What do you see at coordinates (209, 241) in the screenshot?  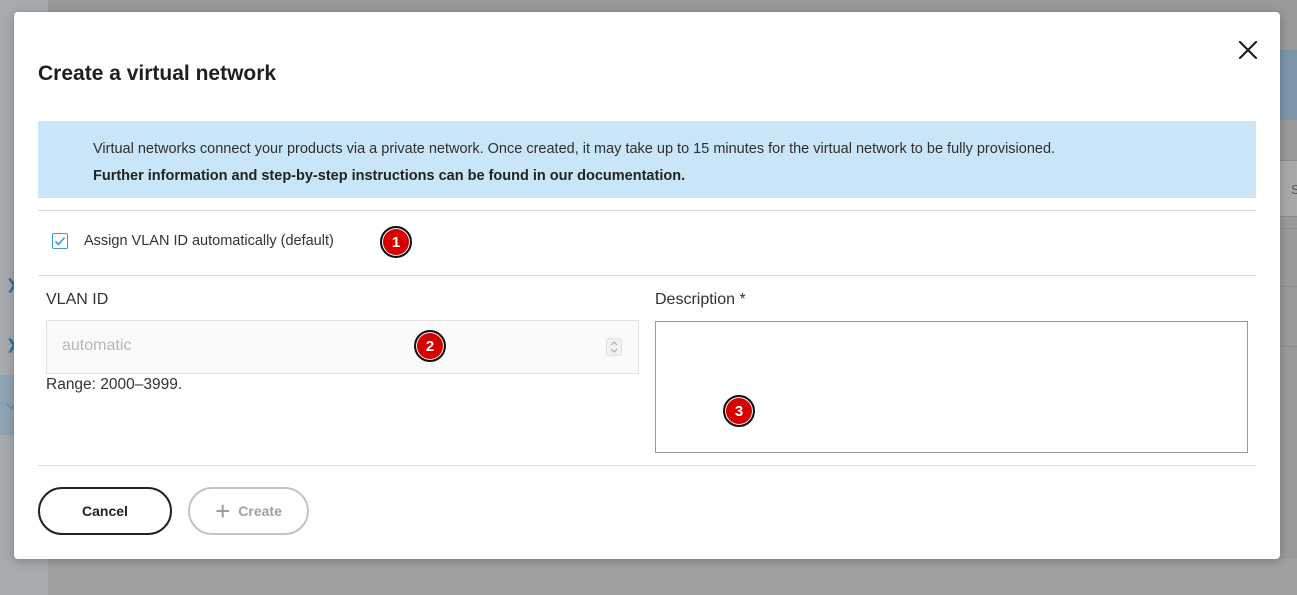 I see `auto-vlan-label: Assign VLAN ID automatically (default)` at bounding box center [209, 241].